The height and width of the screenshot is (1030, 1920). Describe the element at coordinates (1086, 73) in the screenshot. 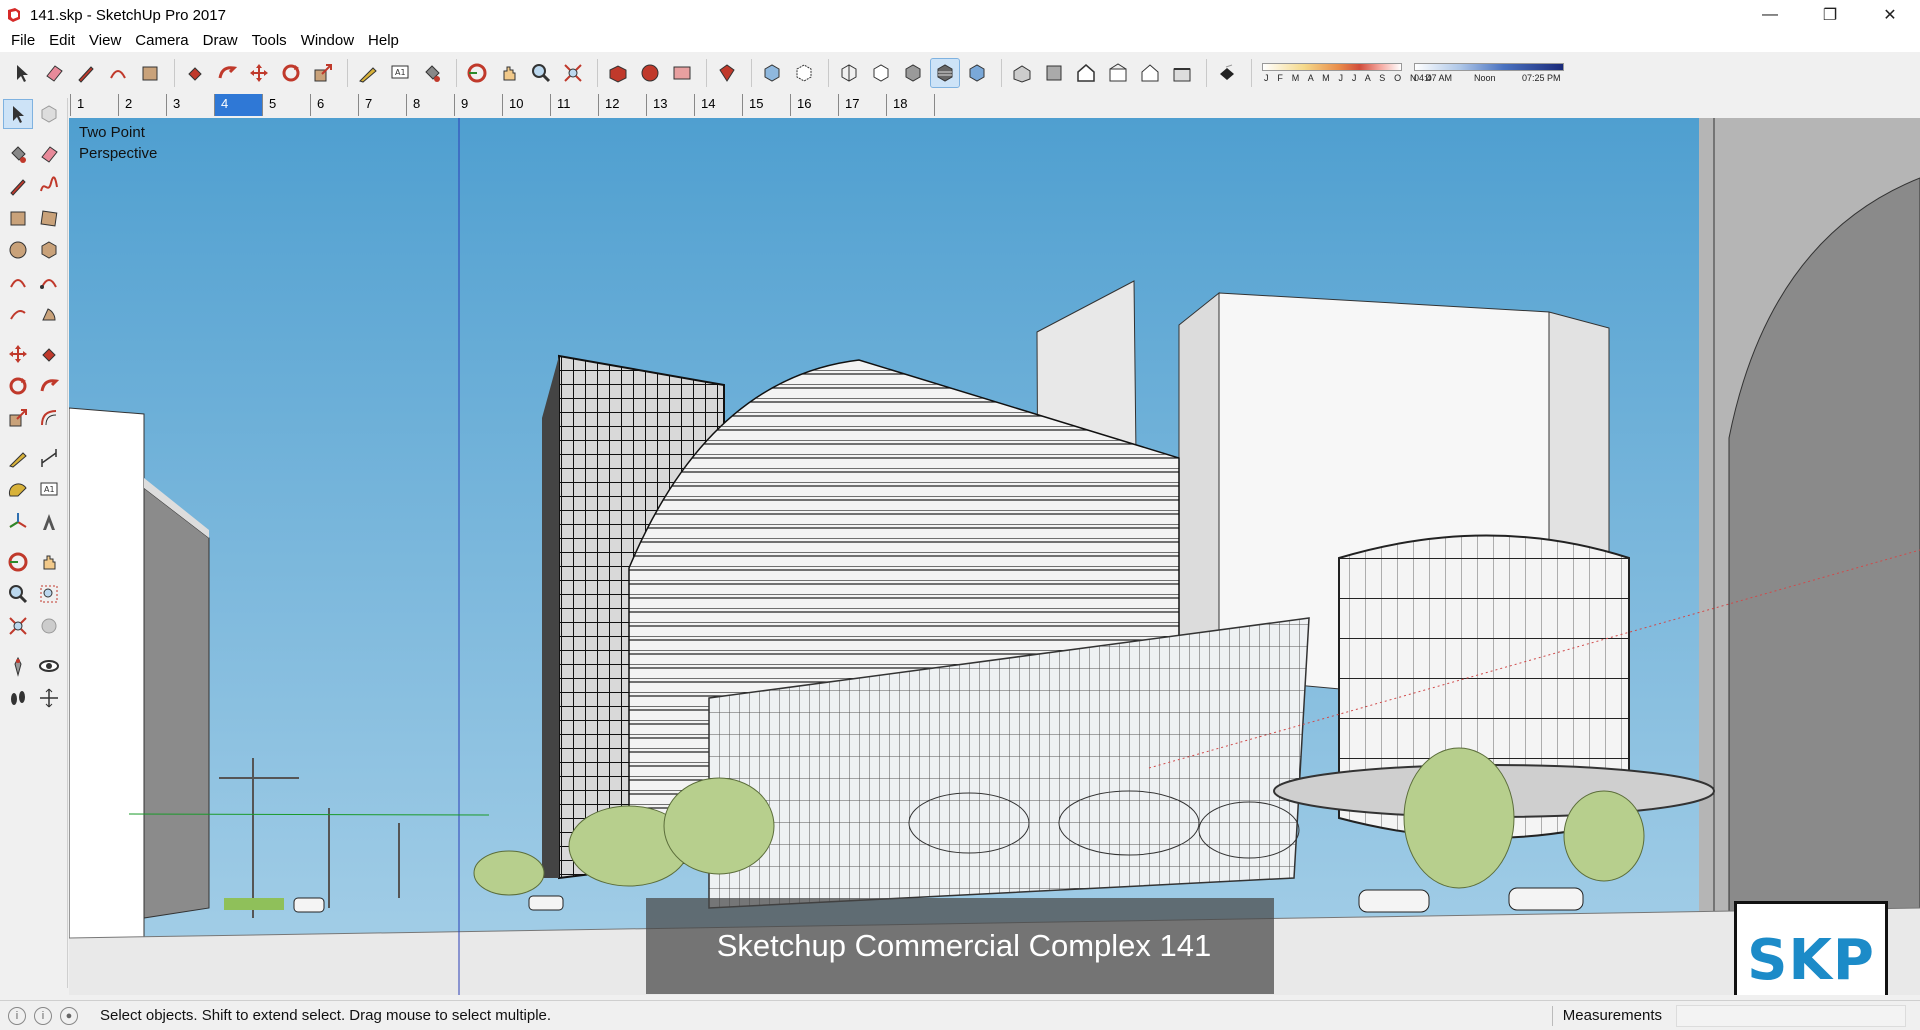

I see `front-view-button` at that location.